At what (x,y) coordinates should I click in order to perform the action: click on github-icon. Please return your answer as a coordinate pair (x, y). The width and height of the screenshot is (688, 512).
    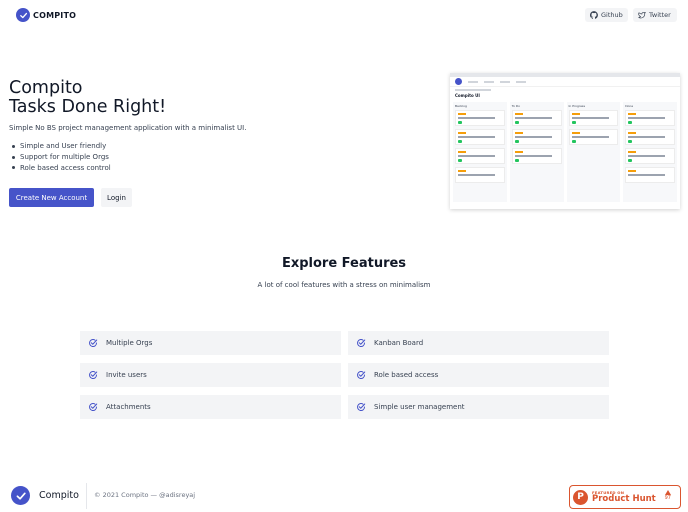
    Looking at the image, I should click on (594, 15).